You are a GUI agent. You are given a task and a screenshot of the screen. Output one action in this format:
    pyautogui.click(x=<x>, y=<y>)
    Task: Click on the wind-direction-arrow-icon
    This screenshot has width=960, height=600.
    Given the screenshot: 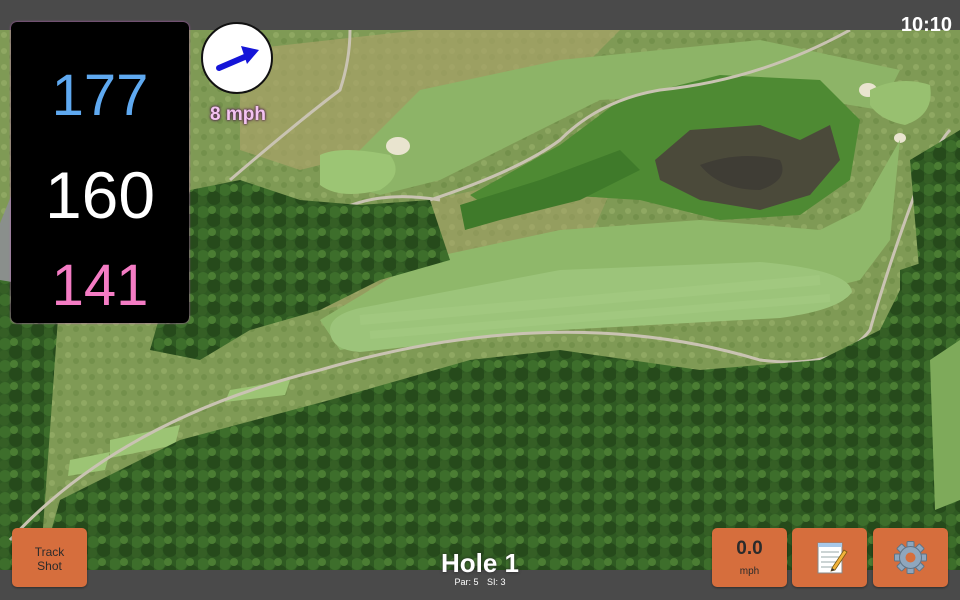 What is the action you would take?
    pyautogui.click(x=237, y=58)
    